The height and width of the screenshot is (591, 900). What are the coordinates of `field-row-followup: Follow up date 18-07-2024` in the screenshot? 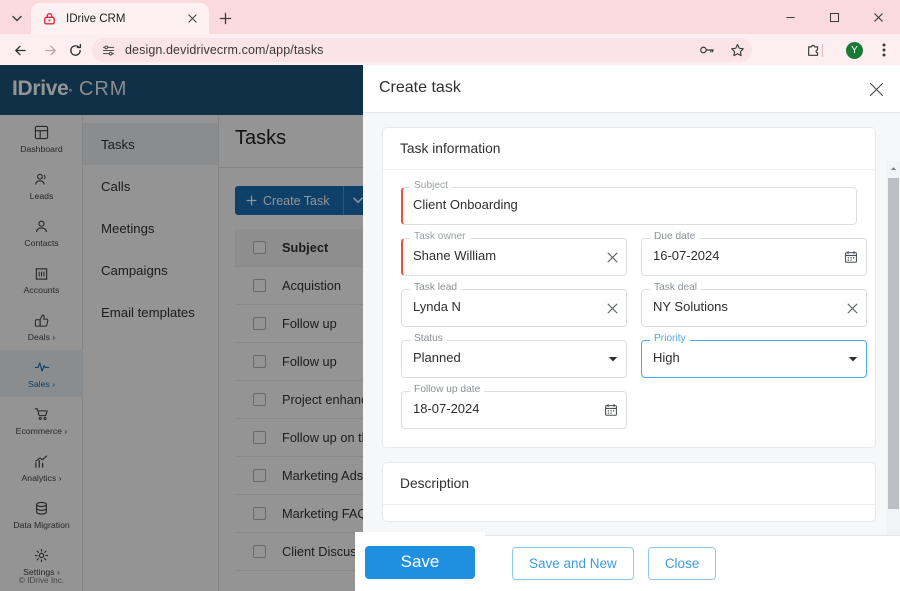 It's located at (629, 406).